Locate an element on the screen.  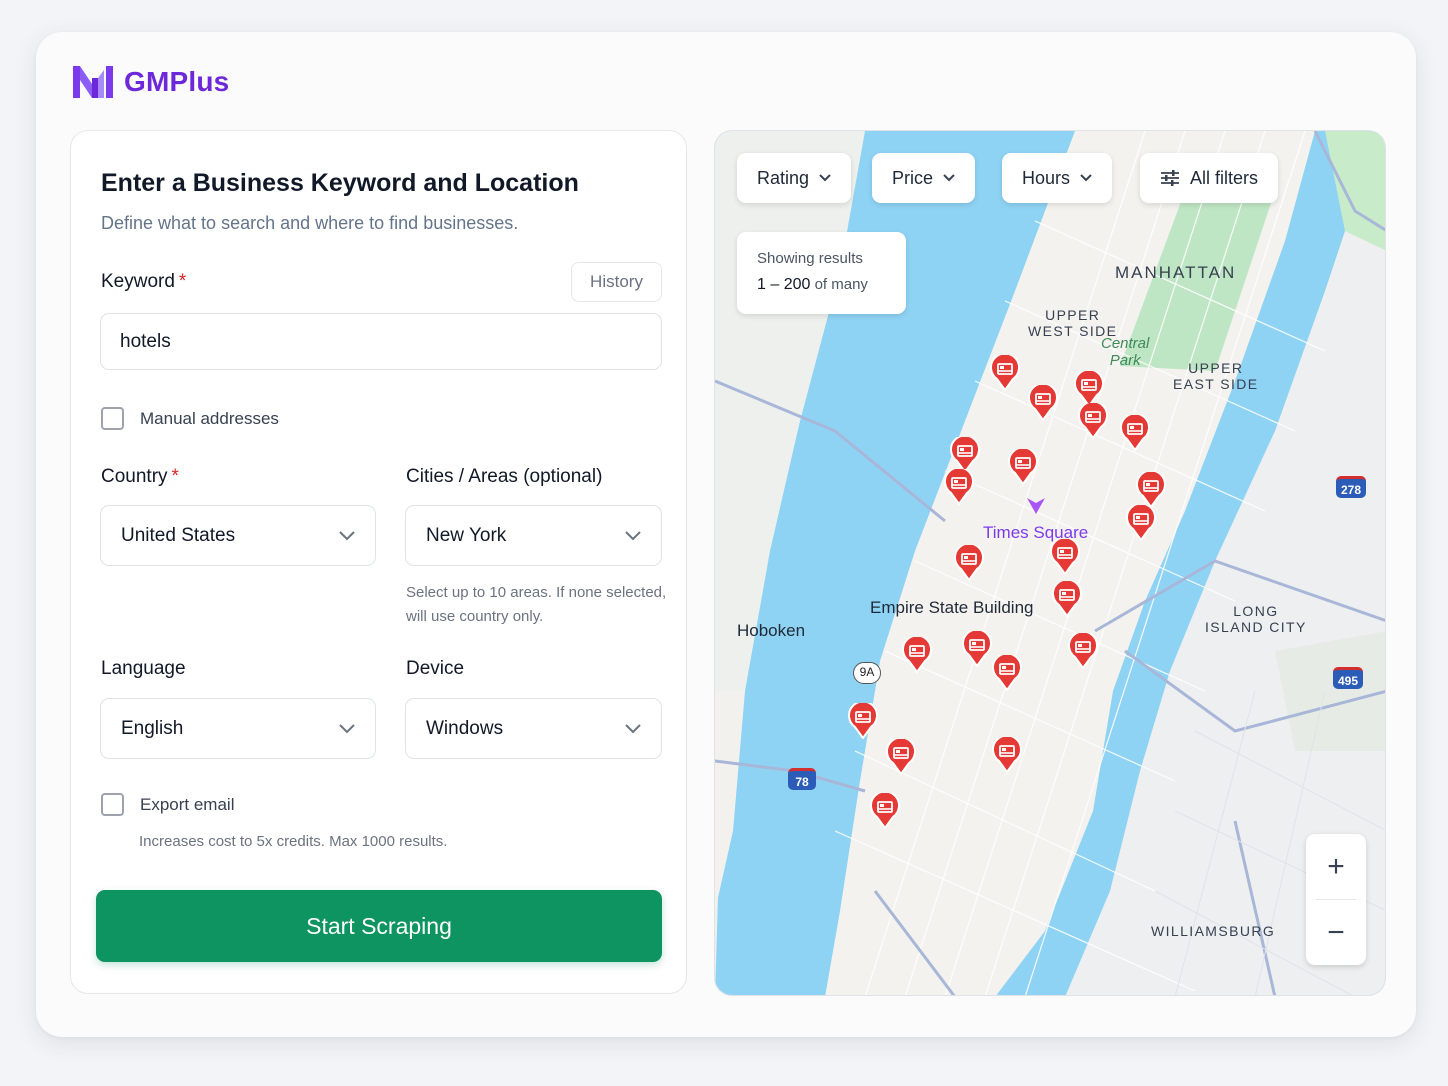
cities-helper-line2: will use country only. is located at coordinates (475, 616).